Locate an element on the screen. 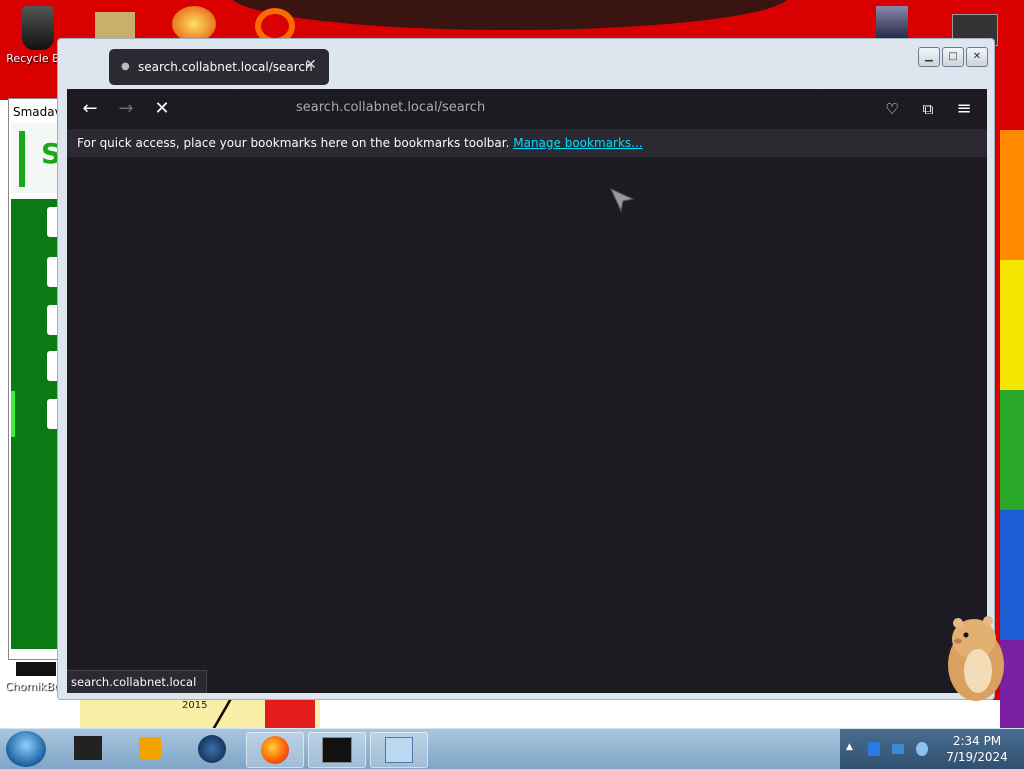 This screenshot has height=769, width=1024. pocket-icon: ♡ is located at coordinates (892, 109).